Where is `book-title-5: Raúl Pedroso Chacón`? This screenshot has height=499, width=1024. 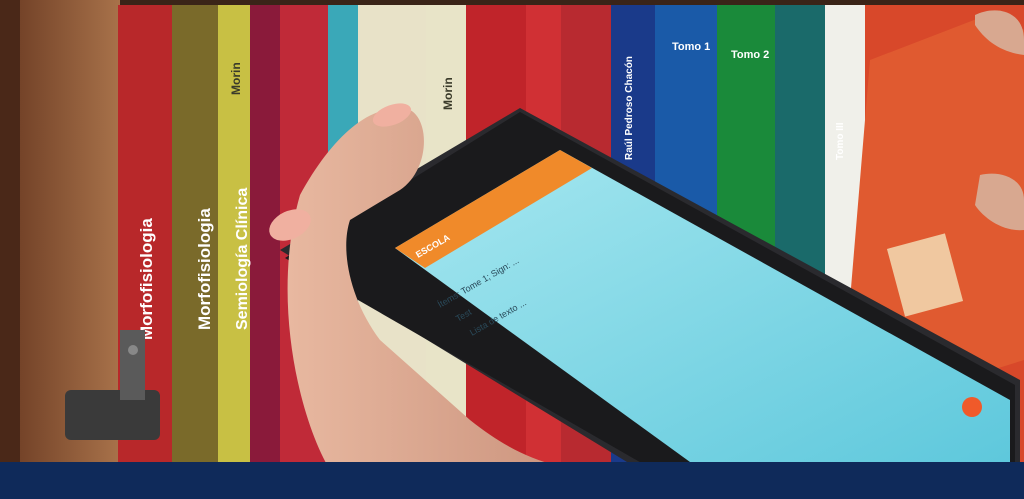
book-title-5: Raúl Pedroso Chacón is located at coordinates (629, 108).